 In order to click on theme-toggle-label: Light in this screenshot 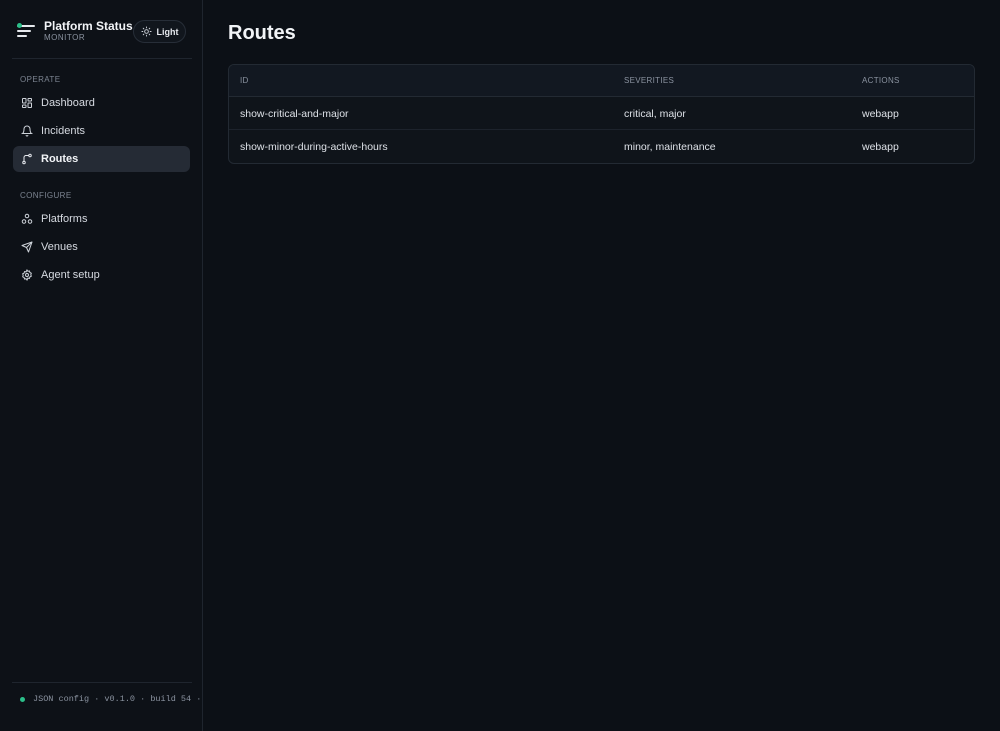, I will do `click(167, 31)`.